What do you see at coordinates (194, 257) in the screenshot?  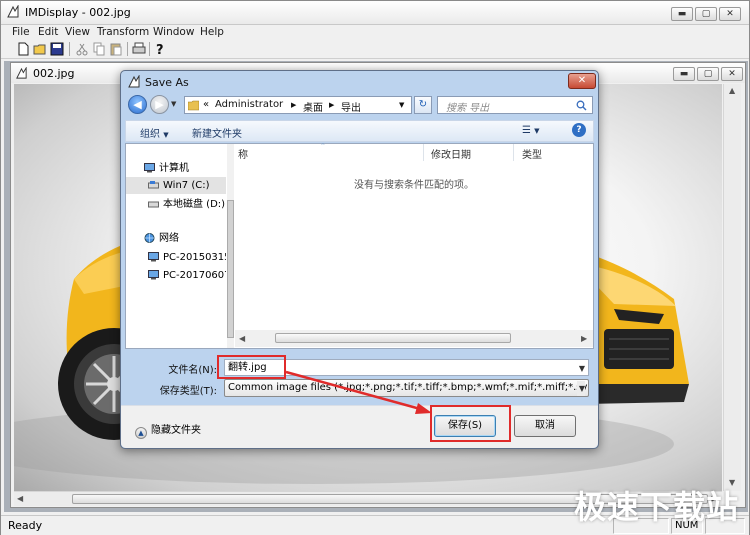 I see `tree-label: PC-20150315153` at bounding box center [194, 257].